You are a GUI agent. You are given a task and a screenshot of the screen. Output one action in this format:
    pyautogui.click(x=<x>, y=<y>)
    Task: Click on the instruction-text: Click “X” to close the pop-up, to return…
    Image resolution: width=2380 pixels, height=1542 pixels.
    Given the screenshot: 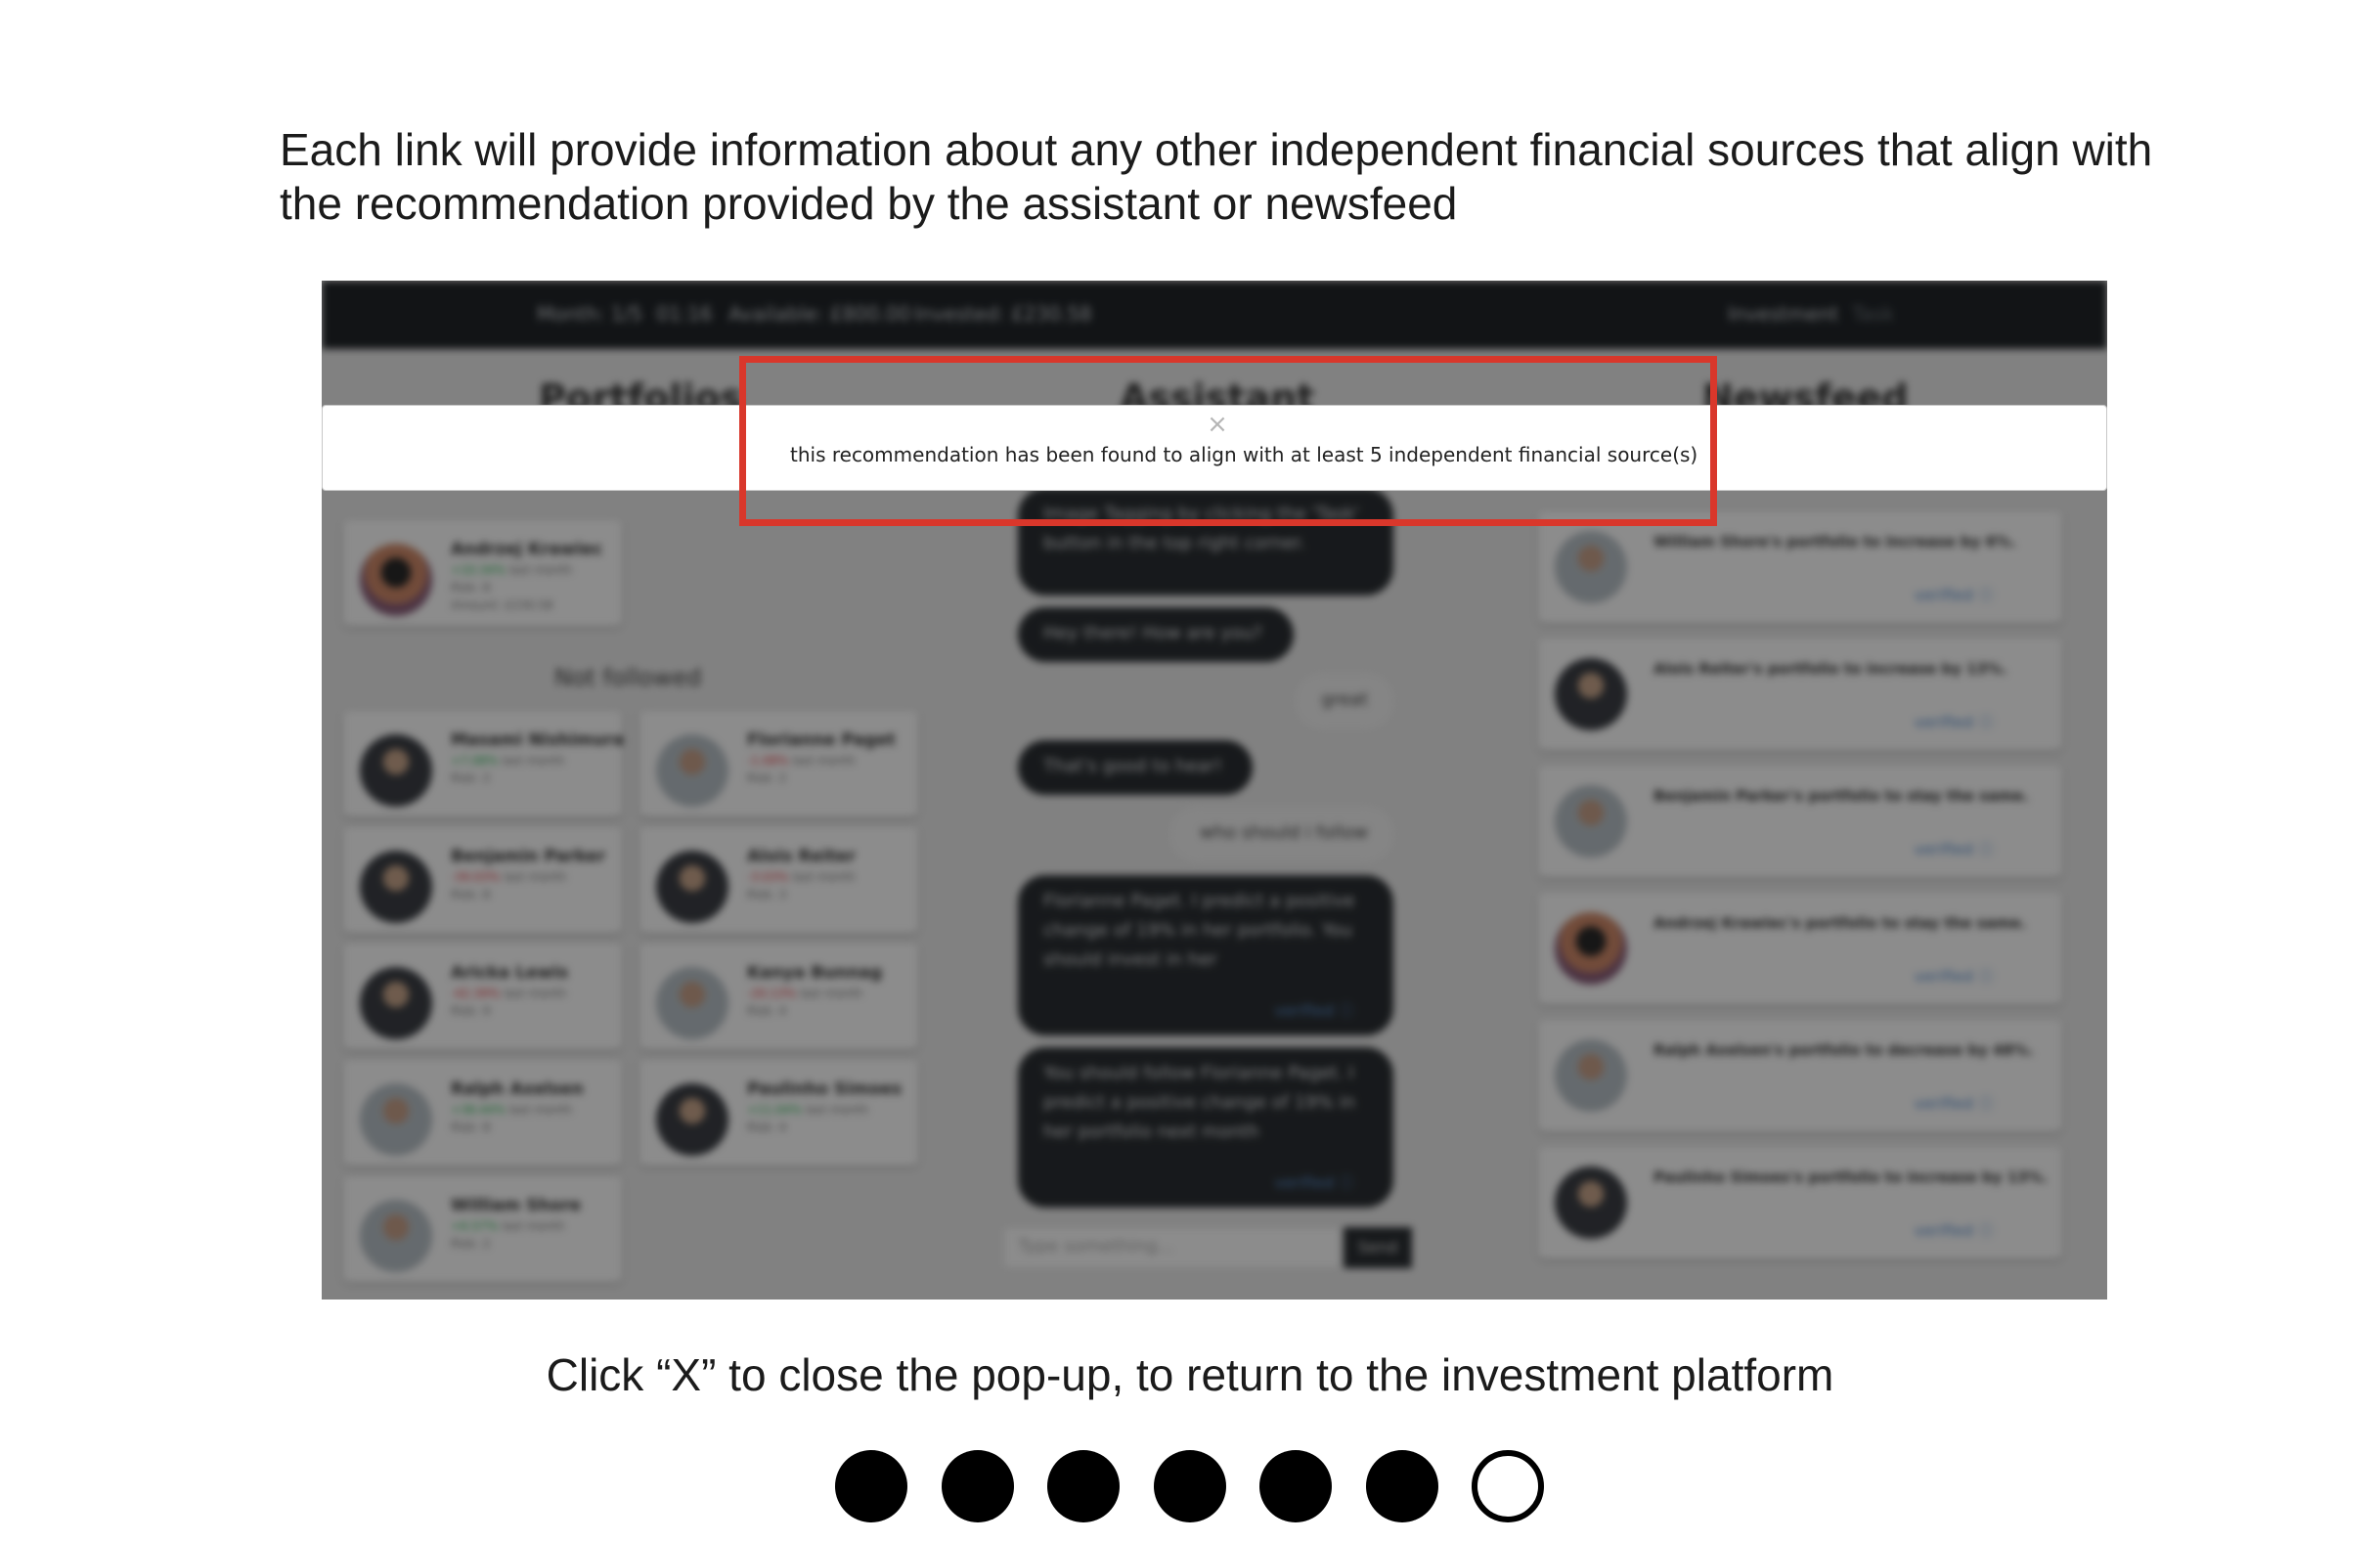 What is the action you would take?
    pyautogui.click(x=1190, y=1374)
    